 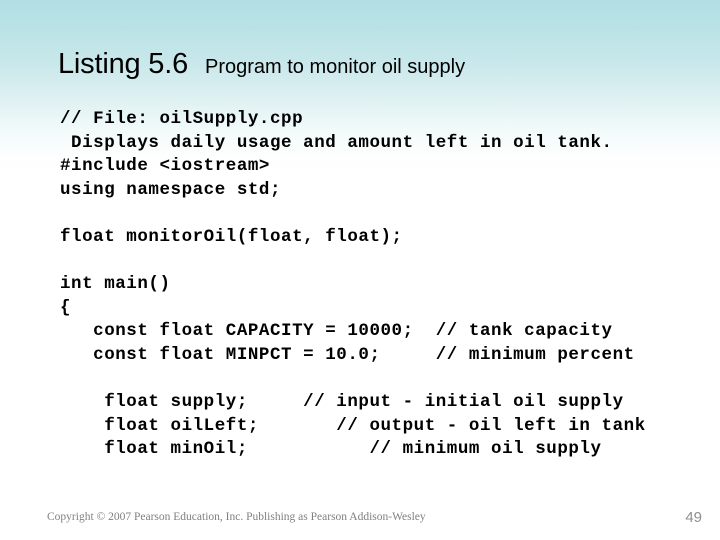 What do you see at coordinates (182, 119) in the screenshot?
I see `code-line: // File: oilSupply.cpp` at bounding box center [182, 119].